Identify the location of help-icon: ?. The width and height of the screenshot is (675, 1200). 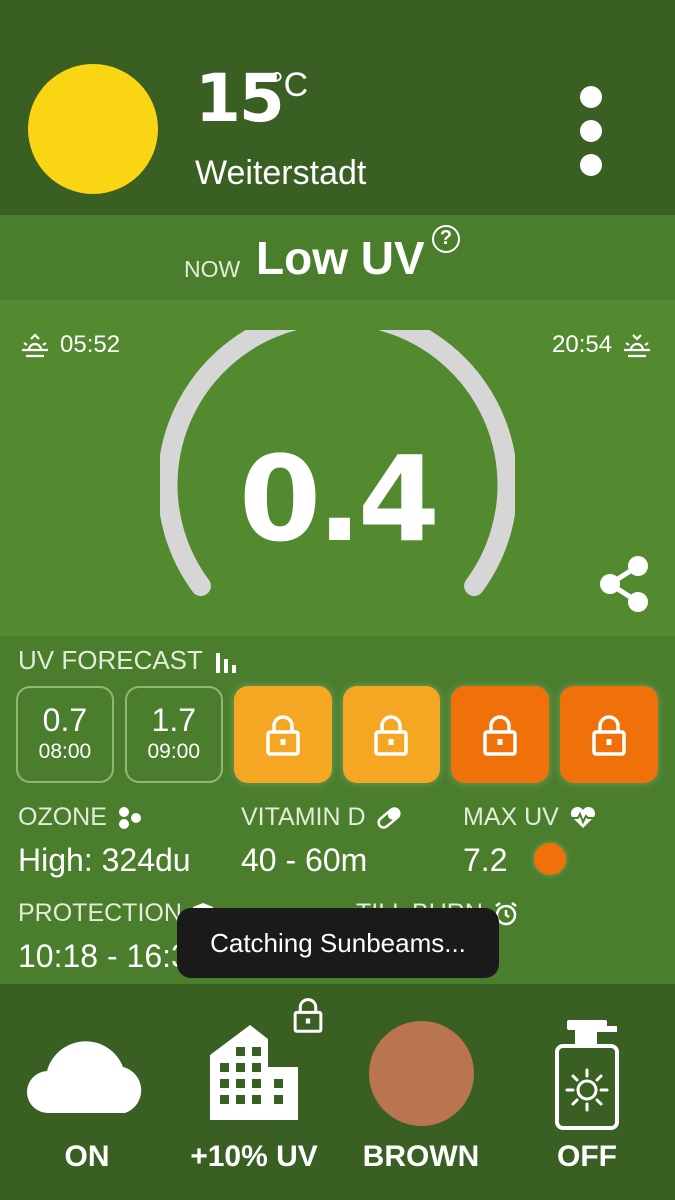
(446, 239).